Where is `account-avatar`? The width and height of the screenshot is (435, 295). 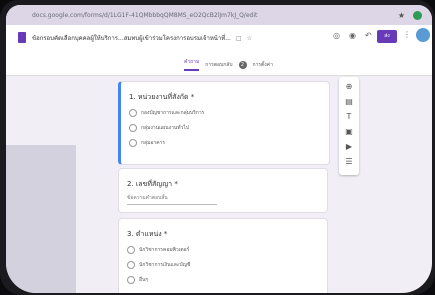 account-avatar is located at coordinates (423, 35).